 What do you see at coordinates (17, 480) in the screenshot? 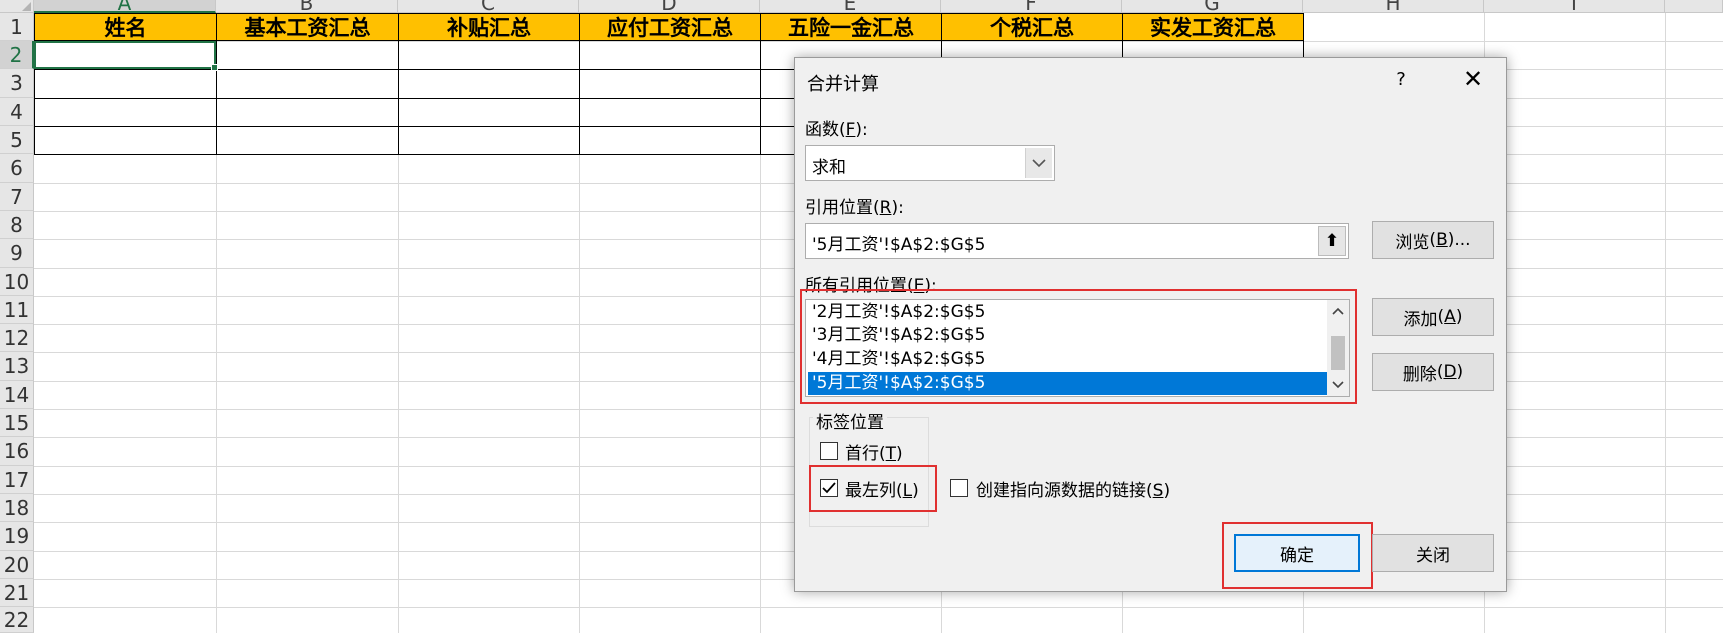
I see `row-header-17: 17` at bounding box center [17, 480].